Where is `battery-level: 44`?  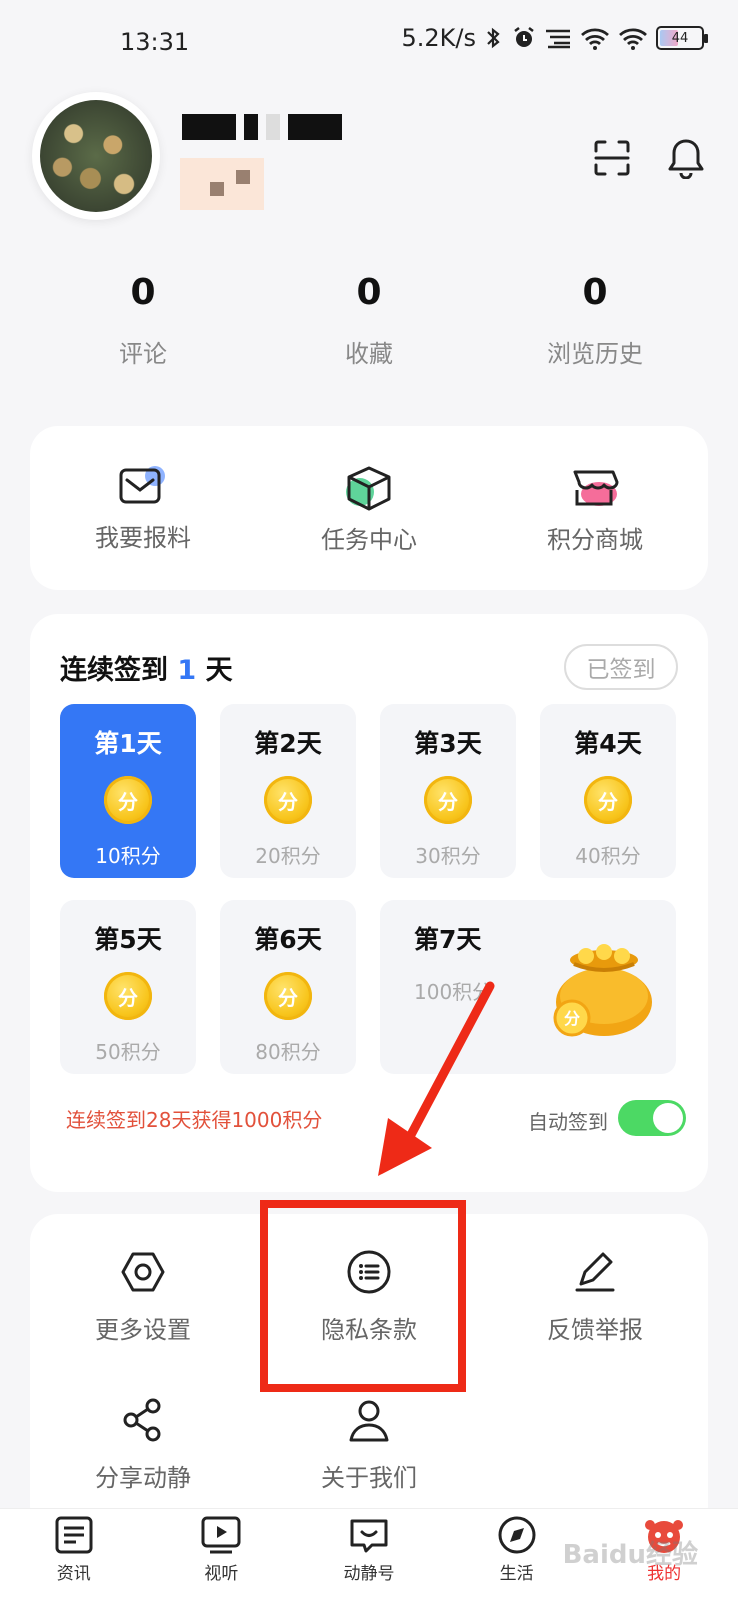 battery-level: 44 is located at coordinates (680, 38).